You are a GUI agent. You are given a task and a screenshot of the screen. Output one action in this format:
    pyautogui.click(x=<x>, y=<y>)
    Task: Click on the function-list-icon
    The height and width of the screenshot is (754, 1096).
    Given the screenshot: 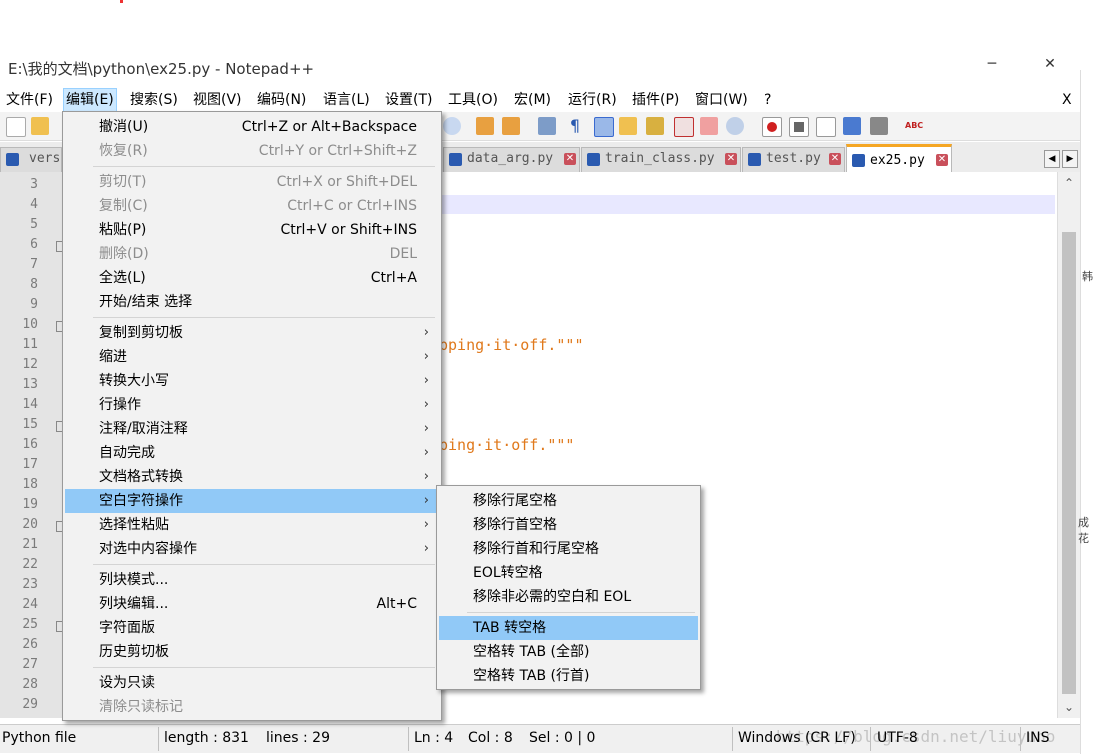 What is the action you would take?
    pyautogui.click(x=684, y=127)
    